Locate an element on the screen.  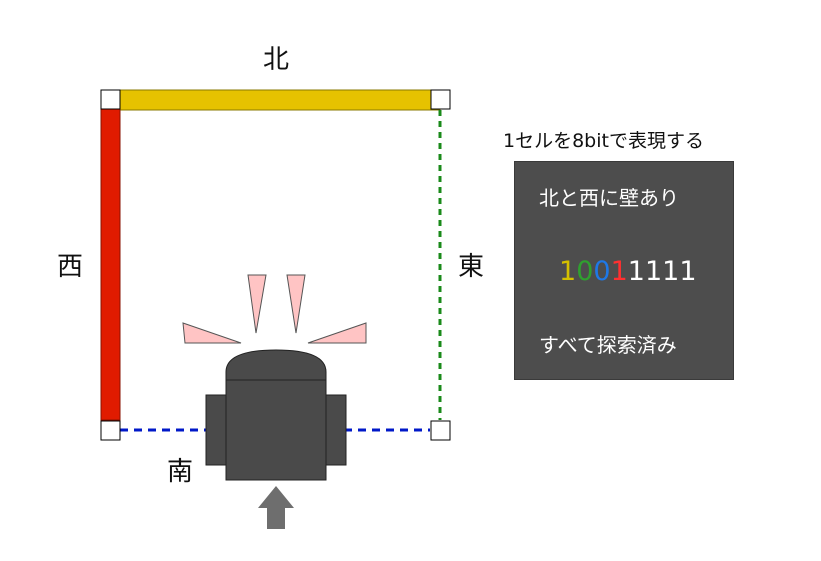
sensor-ray-left is located at coordinates (212, 333).